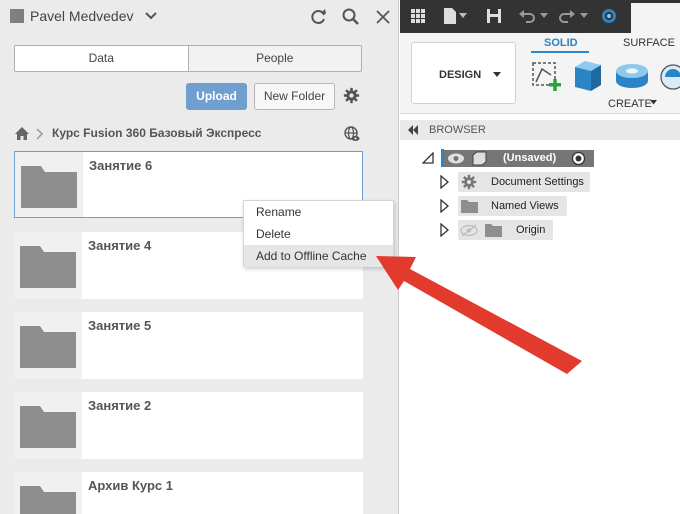  Describe the element at coordinates (630, 104) in the screenshot. I see `create-menu-label: CREATE` at that location.